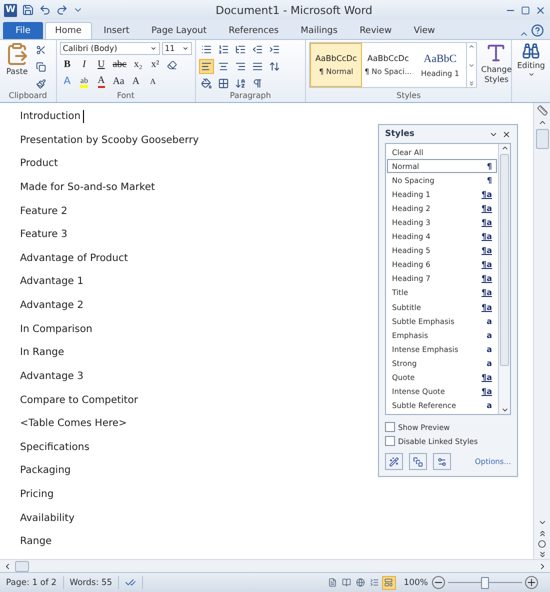  What do you see at coordinates (74, 258) in the screenshot?
I see `document-line: Advantage of Product` at bounding box center [74, 258].